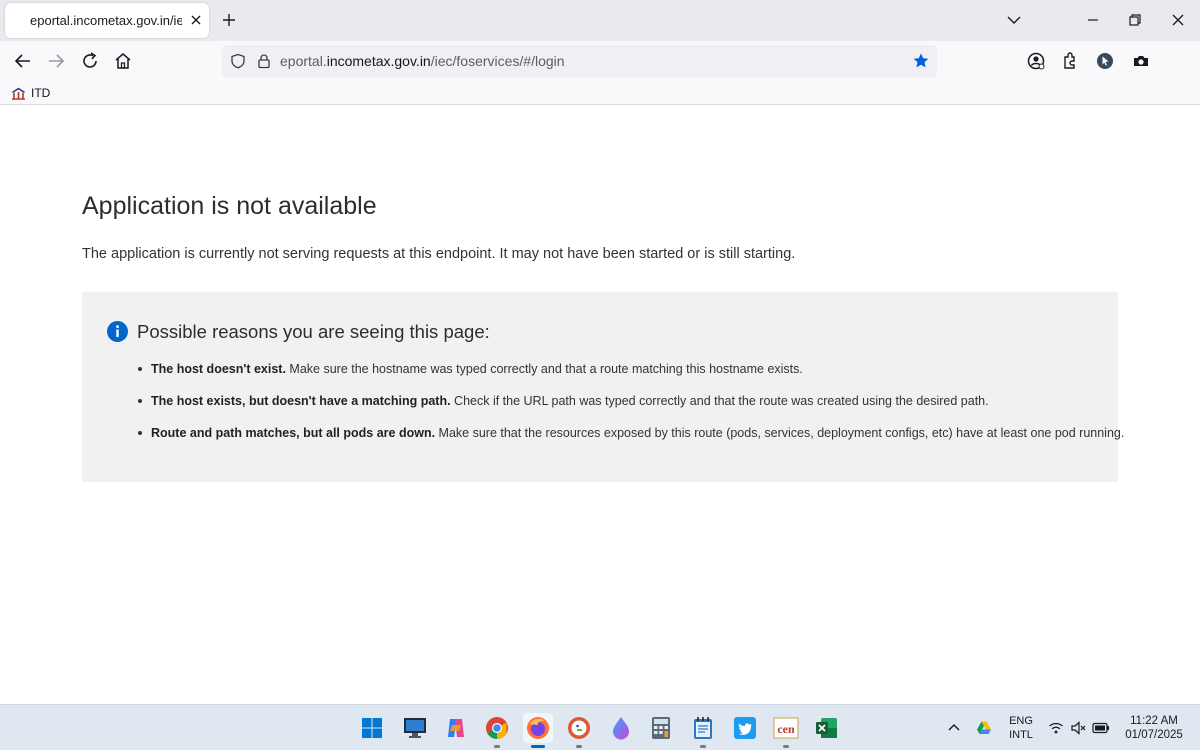  Describe the element at coordinates (218, 369) in the screenshot. I see `reason-bold: The host doesn't exist.` at that location.